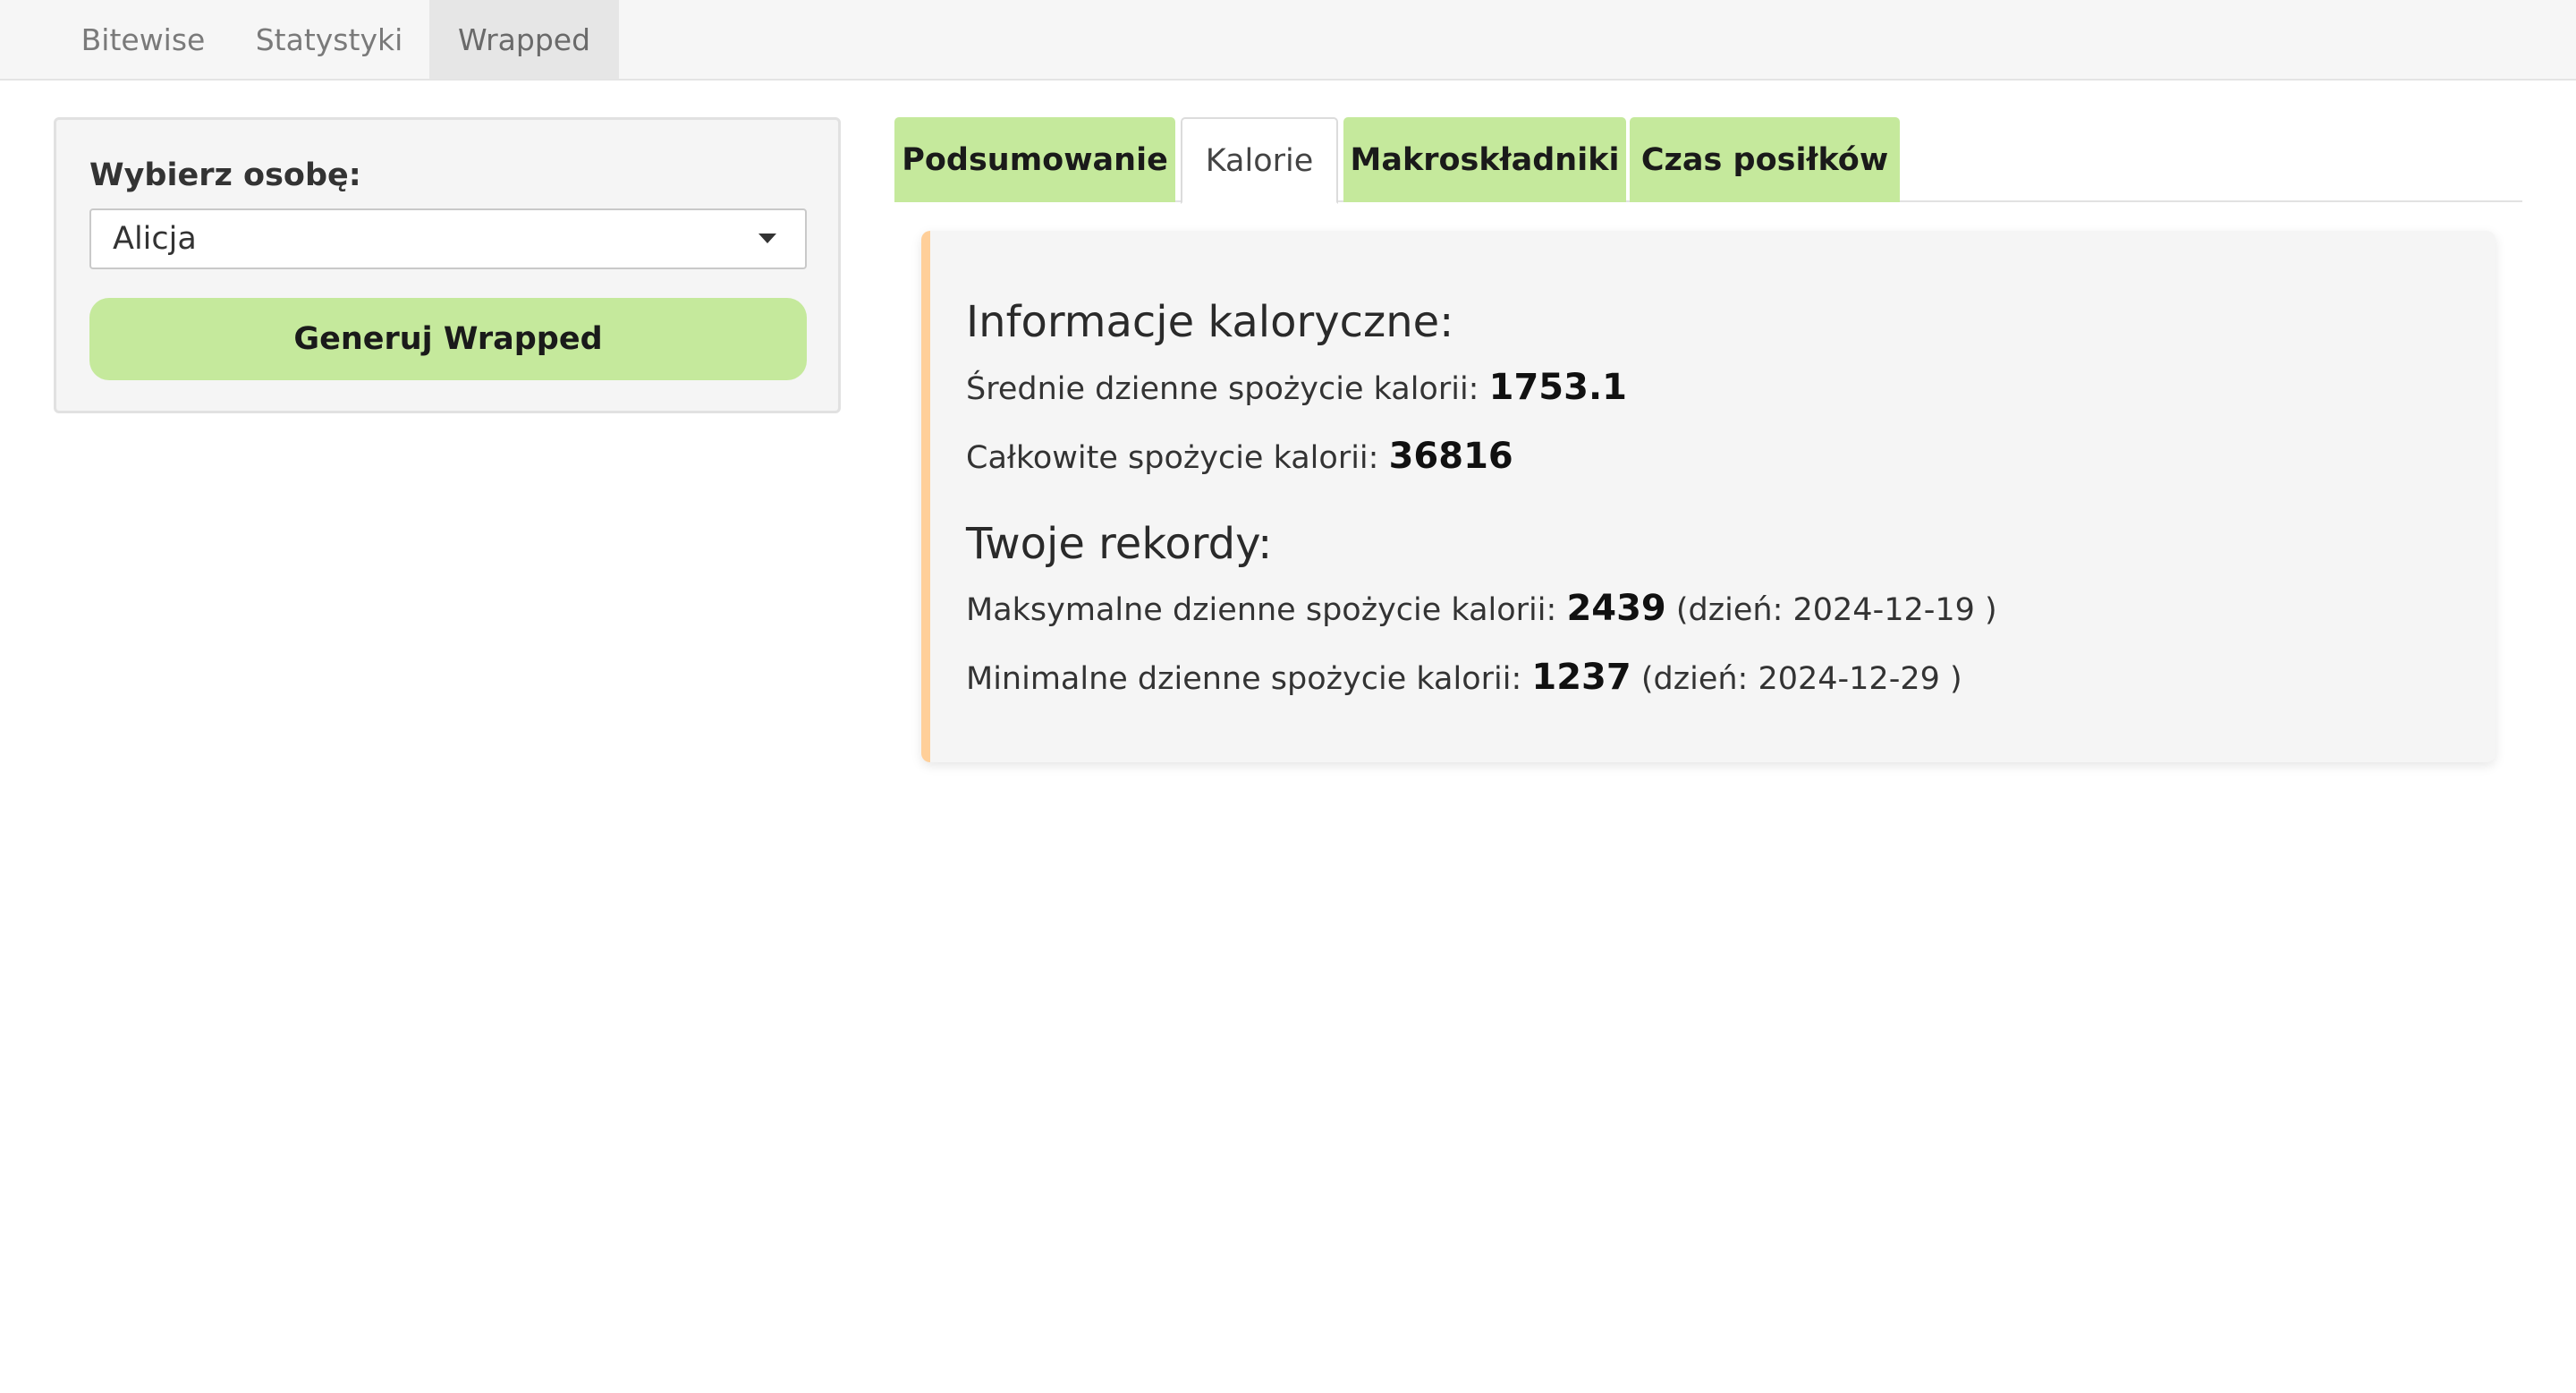 The height and width of the screenshot is (1393, 2576). Describe the element at coordinates (1581, 677) in the screenshot. I see `min-calories-value: 1237` at that location.